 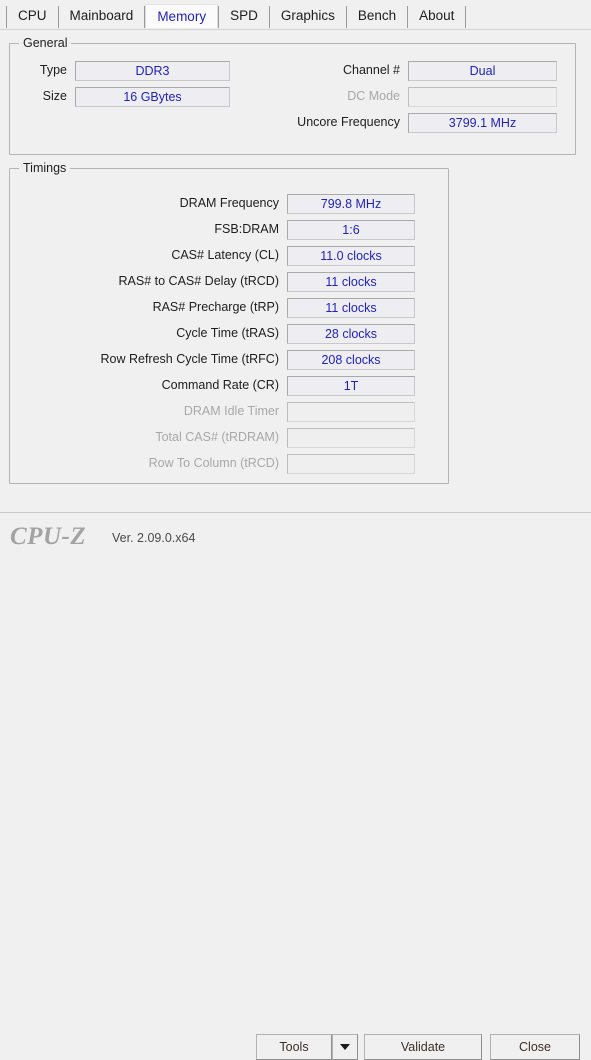 I want to click on timings-row-cas-latency-cl: CAS# Latency (CL) 11.0 clocks, so click(x=215, y=255).